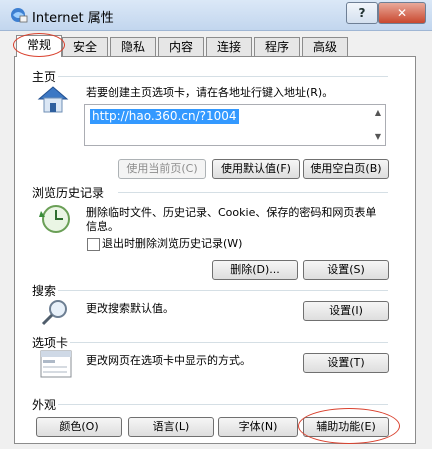 This screenshot has width=432, height=449. Describe the element at coordinates (229, 342) in the screenshot. I see `tabs-divider` at that location.